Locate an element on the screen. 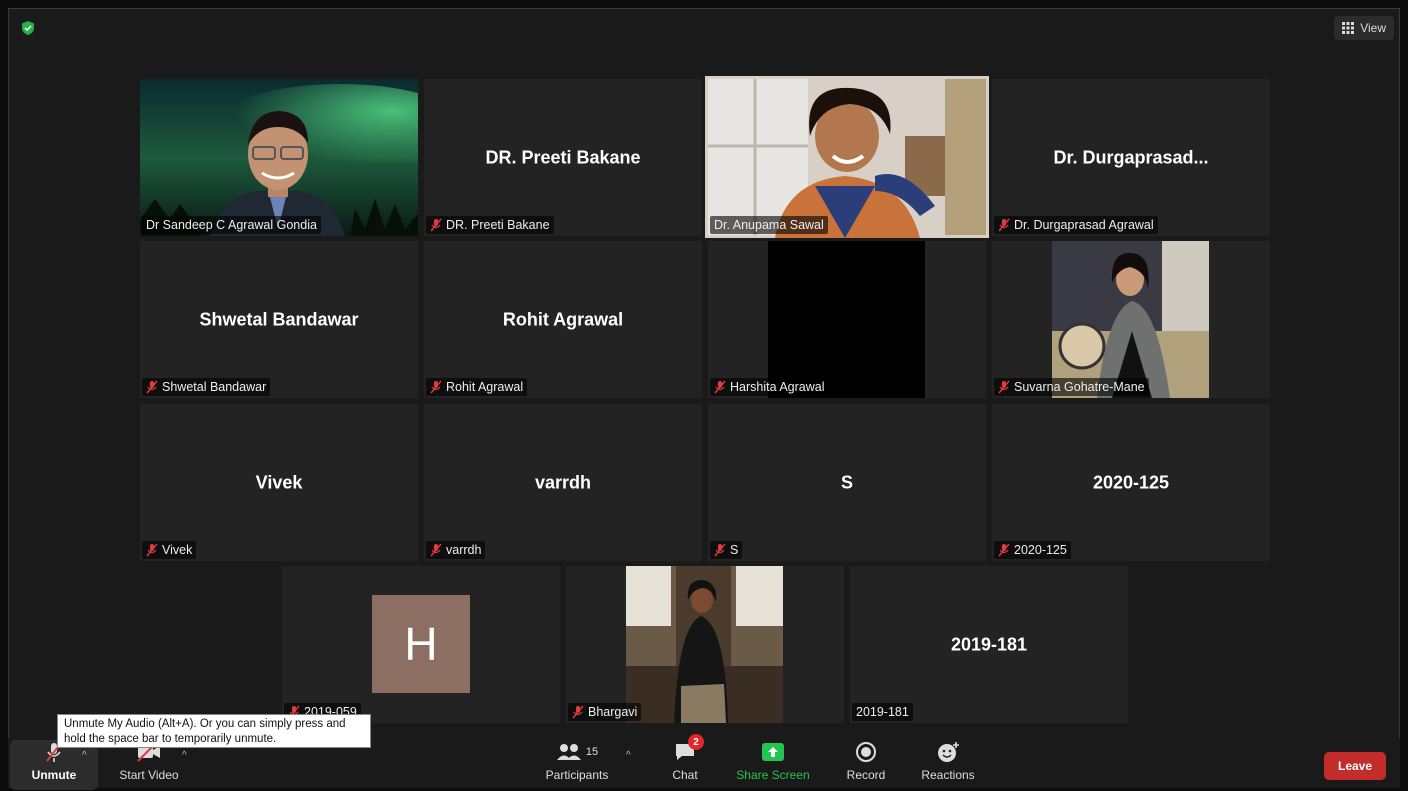 The width and height of the screenshot is (1408, 791). reactions-icon is located at coordinates (948, 752).